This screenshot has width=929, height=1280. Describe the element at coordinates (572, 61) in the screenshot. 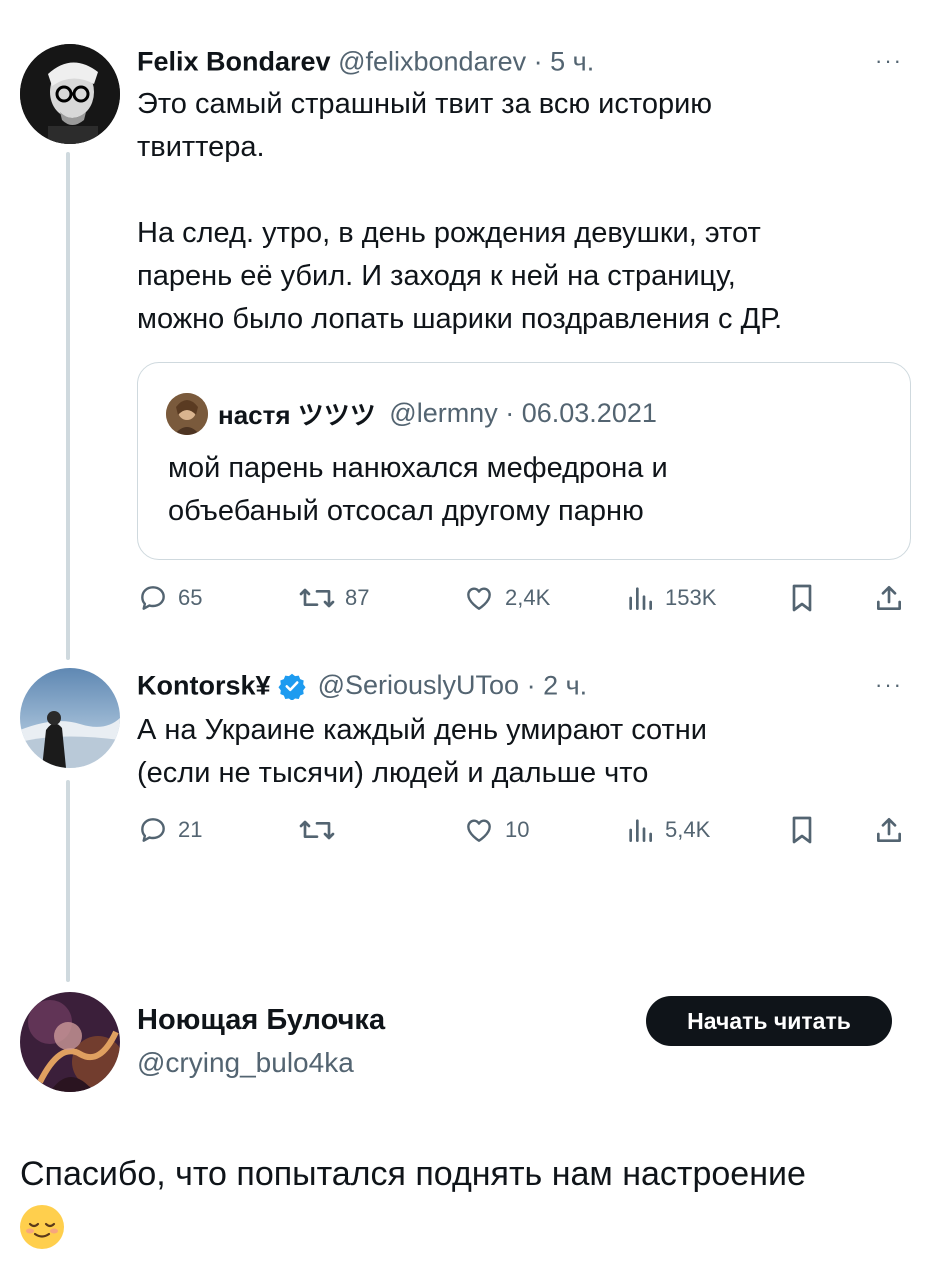

I see `tweet-time: 5 ч.` at that location.